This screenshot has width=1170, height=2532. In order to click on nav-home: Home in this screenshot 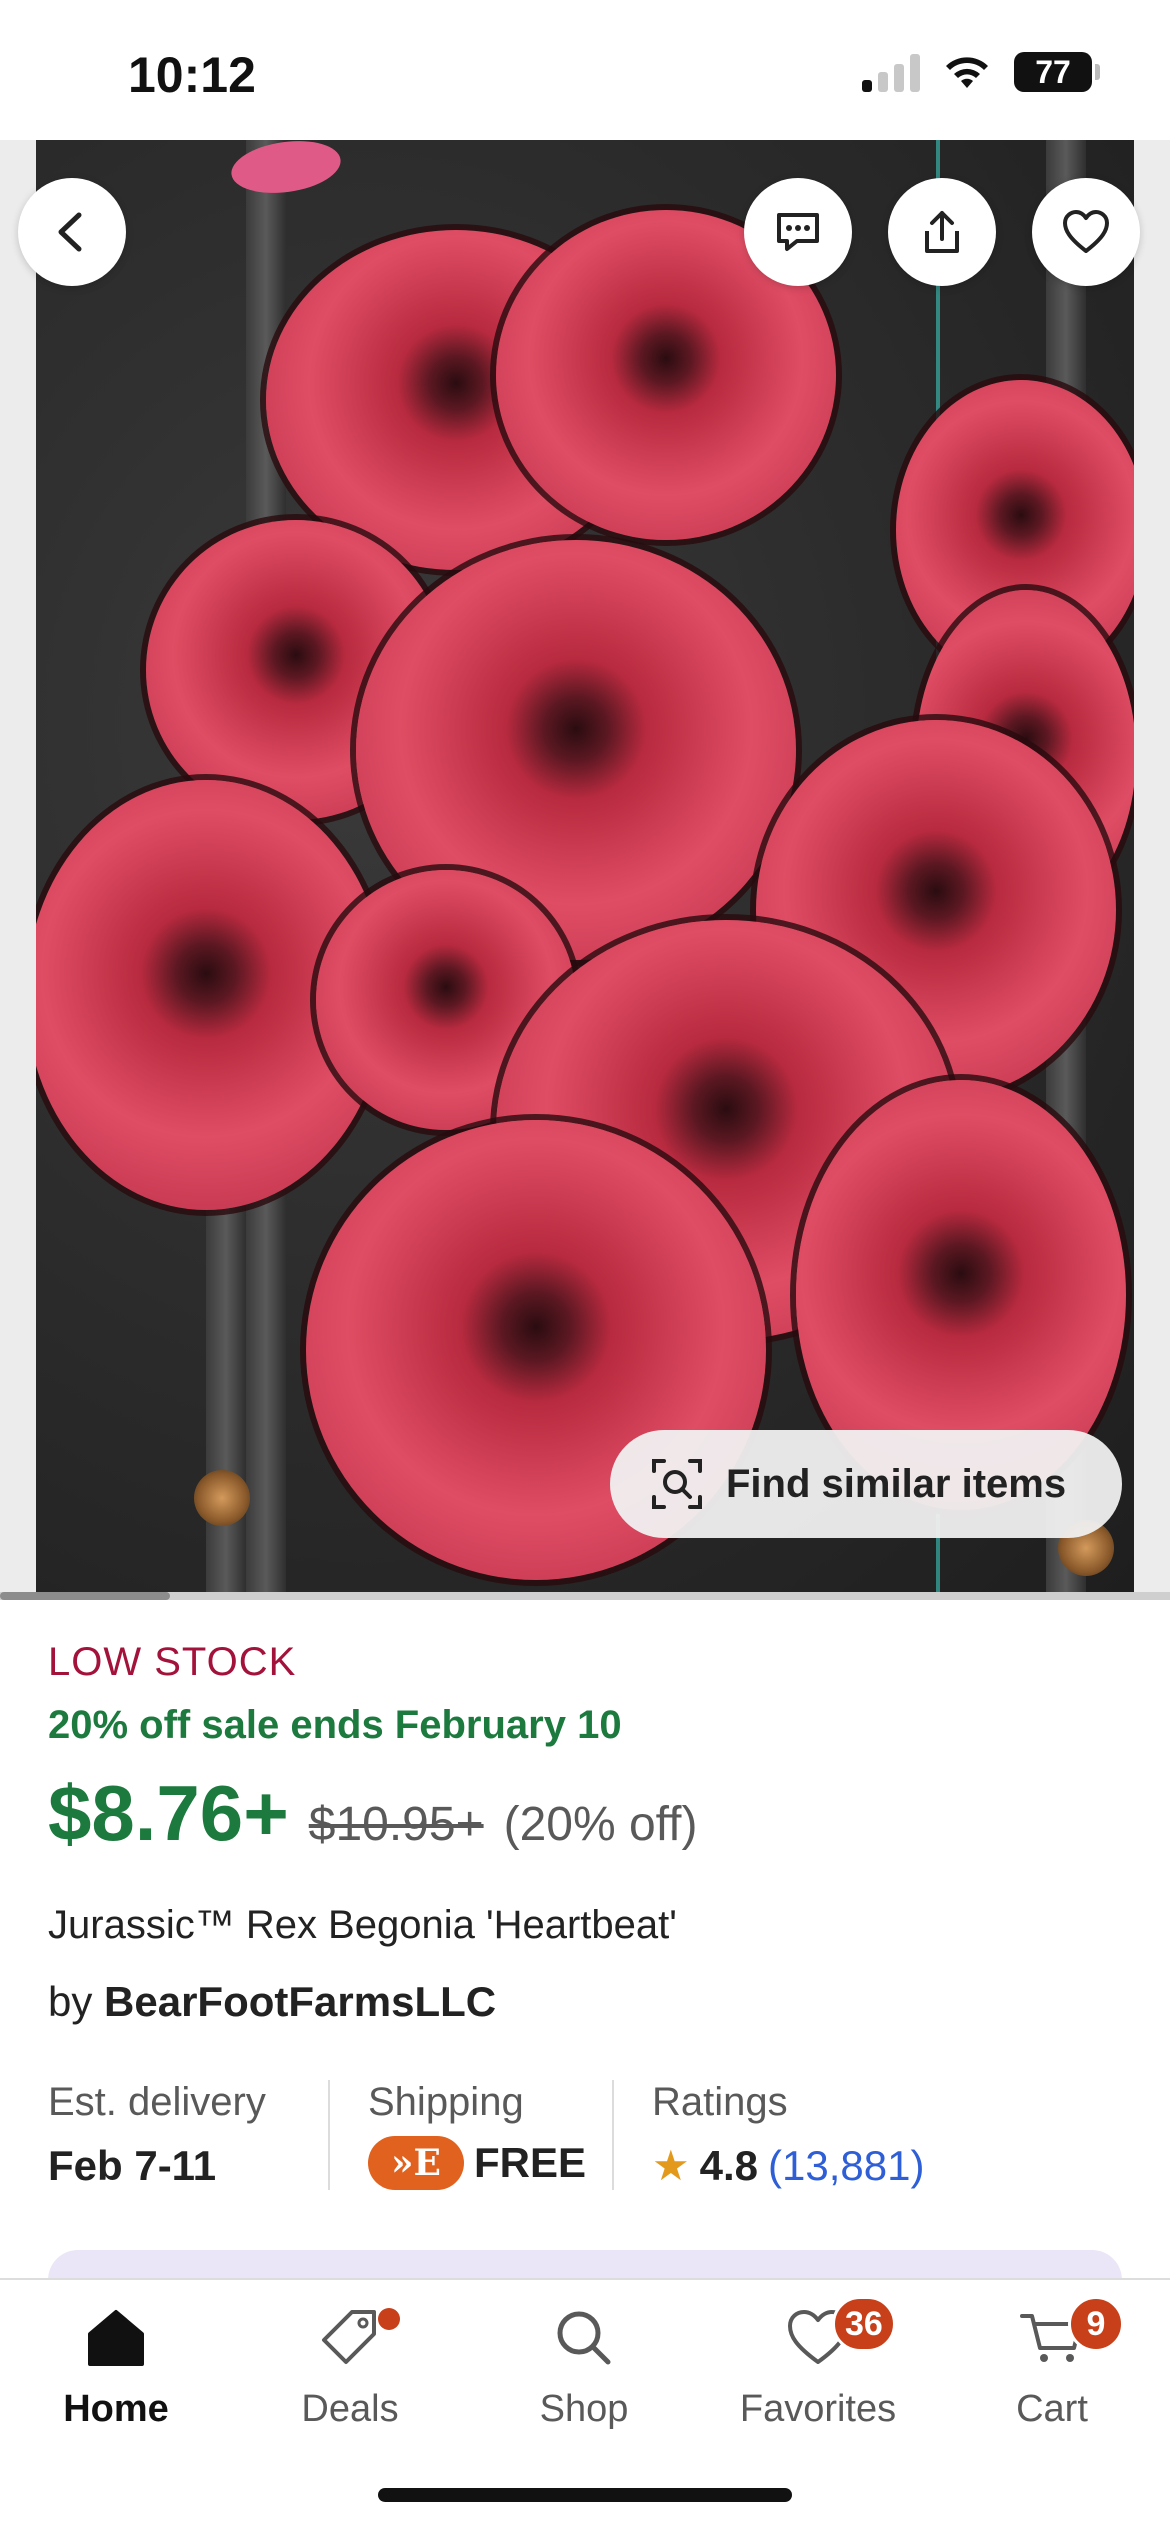, I will do `click(116, 2366)`.